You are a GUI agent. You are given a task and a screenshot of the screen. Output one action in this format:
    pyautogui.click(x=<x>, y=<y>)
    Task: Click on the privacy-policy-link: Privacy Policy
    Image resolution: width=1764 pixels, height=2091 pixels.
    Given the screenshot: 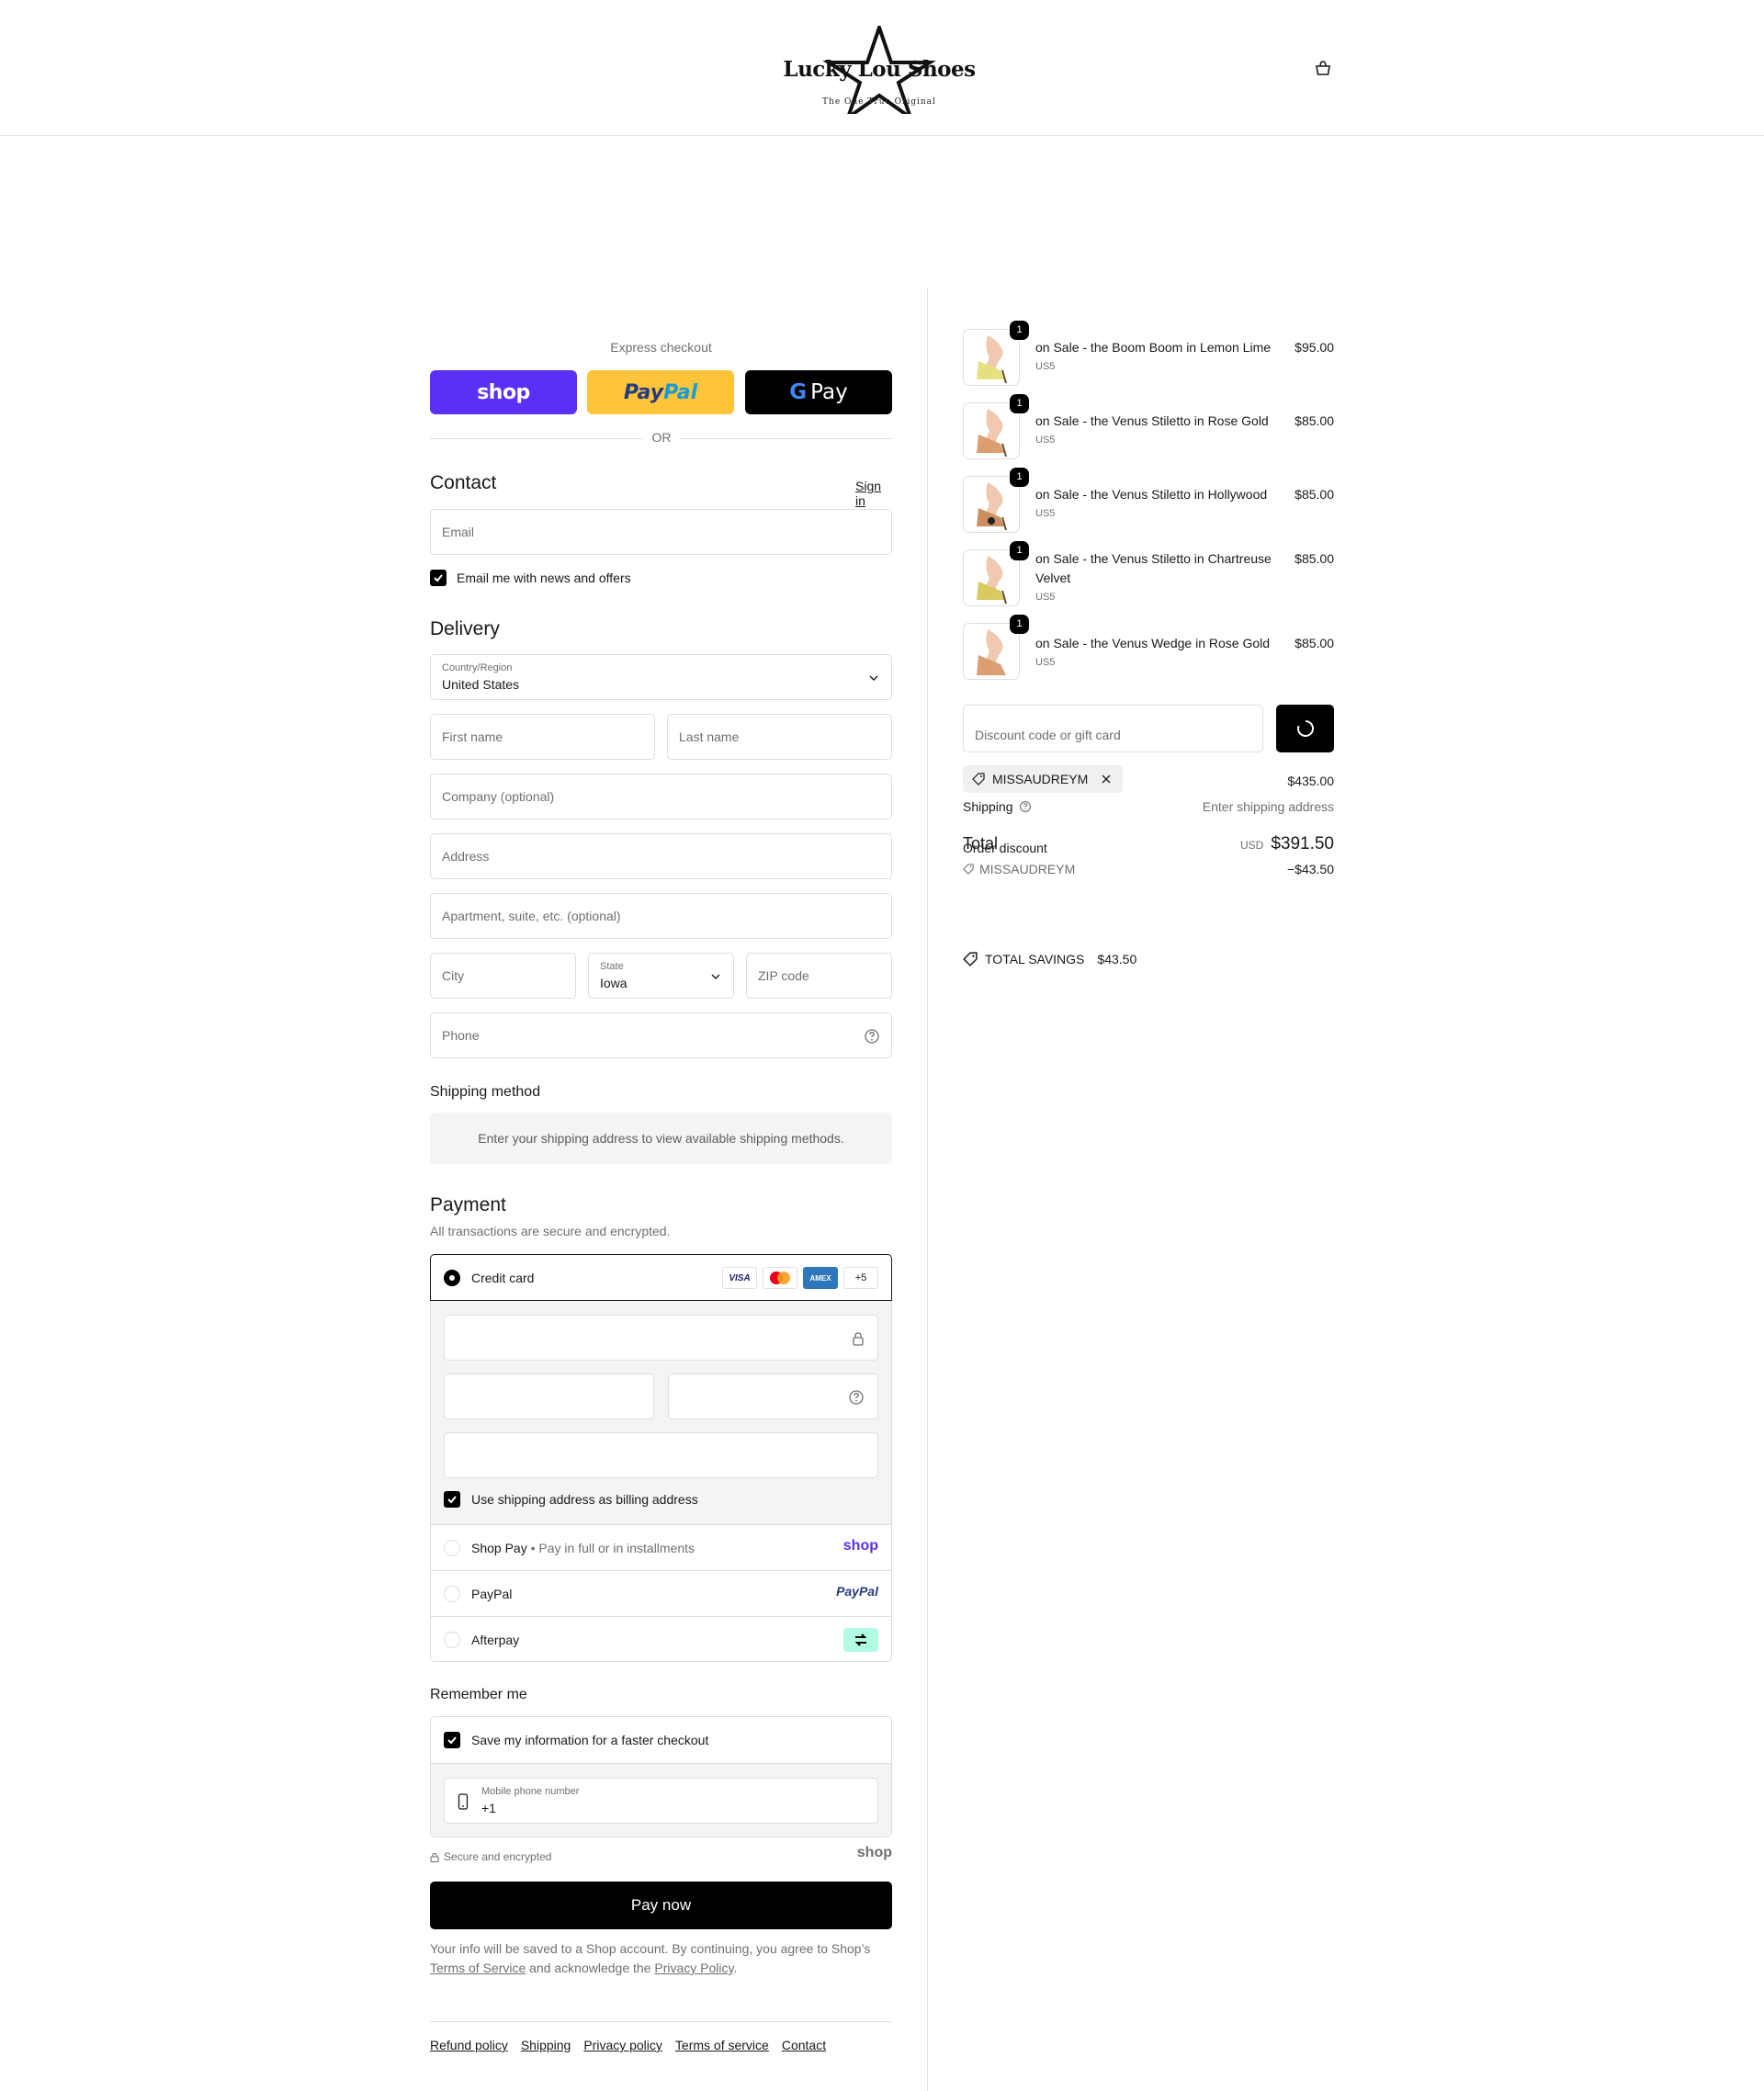 What is the action you would take?
    pyautogui.click(x=693, y=1968)
    